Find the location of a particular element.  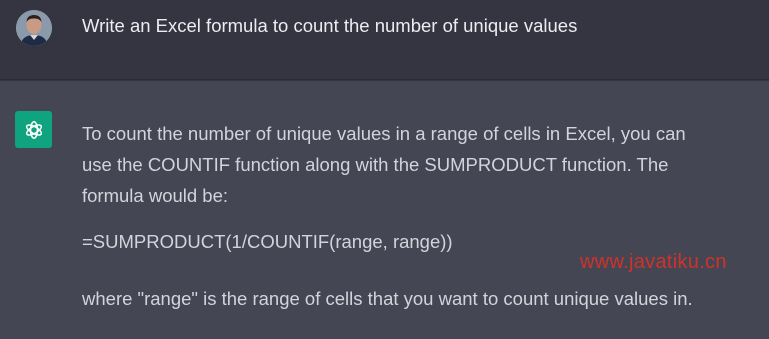

user-avatar is located at coordinates (34, 28).